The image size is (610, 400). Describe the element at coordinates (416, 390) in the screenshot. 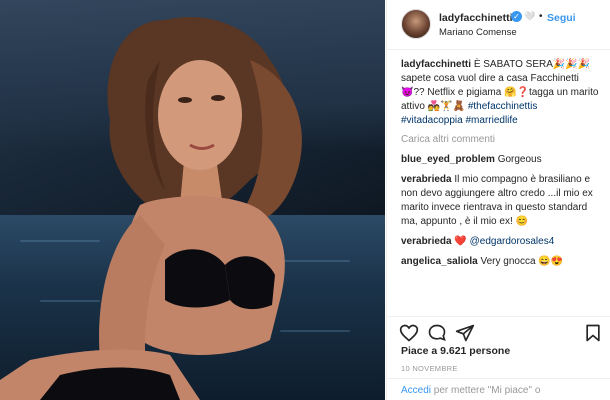

I see `login-link: Accedi` at that location.